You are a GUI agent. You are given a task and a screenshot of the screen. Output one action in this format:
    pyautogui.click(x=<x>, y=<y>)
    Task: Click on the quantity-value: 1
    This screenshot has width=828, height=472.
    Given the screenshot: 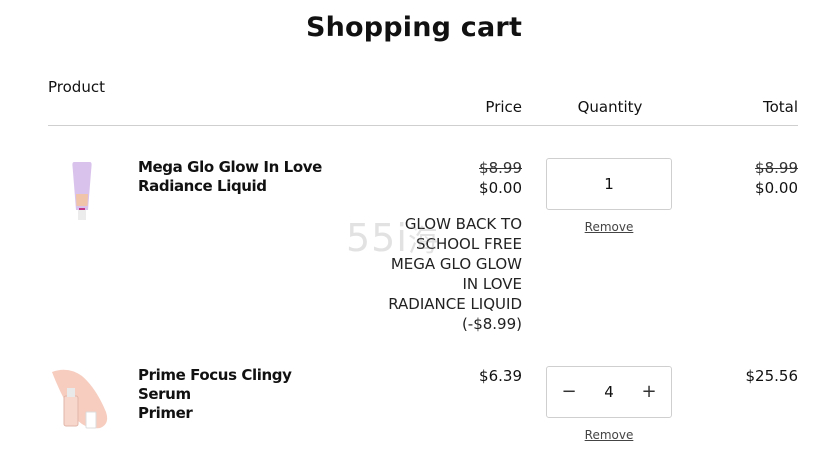 What is the action you would take?
    pyautogui.click(x=609, y=184)
    